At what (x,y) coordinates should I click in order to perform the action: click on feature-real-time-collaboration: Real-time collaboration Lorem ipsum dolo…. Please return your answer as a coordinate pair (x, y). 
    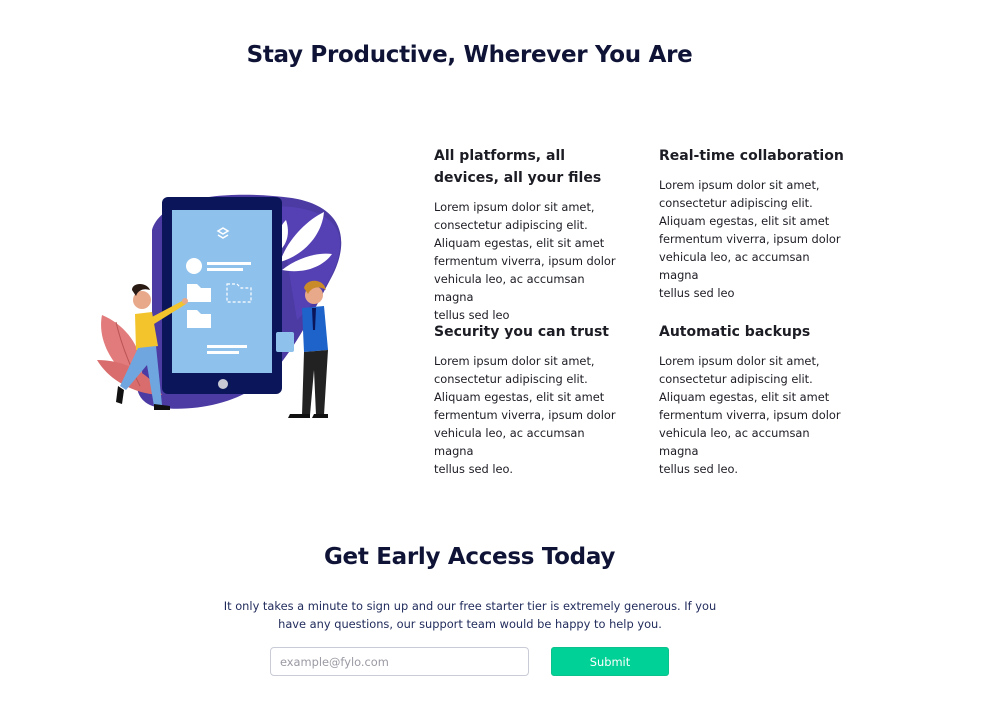
    Looking at the image, I should click on (754, 223).